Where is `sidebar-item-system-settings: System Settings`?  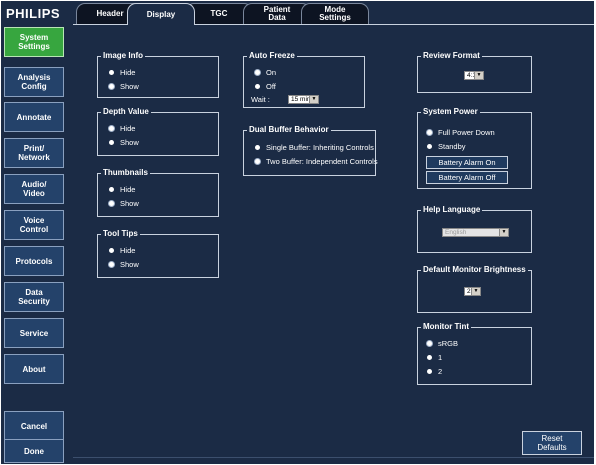
sidebar-item-system-settings: System Settings is located at coordinates (34, 42).